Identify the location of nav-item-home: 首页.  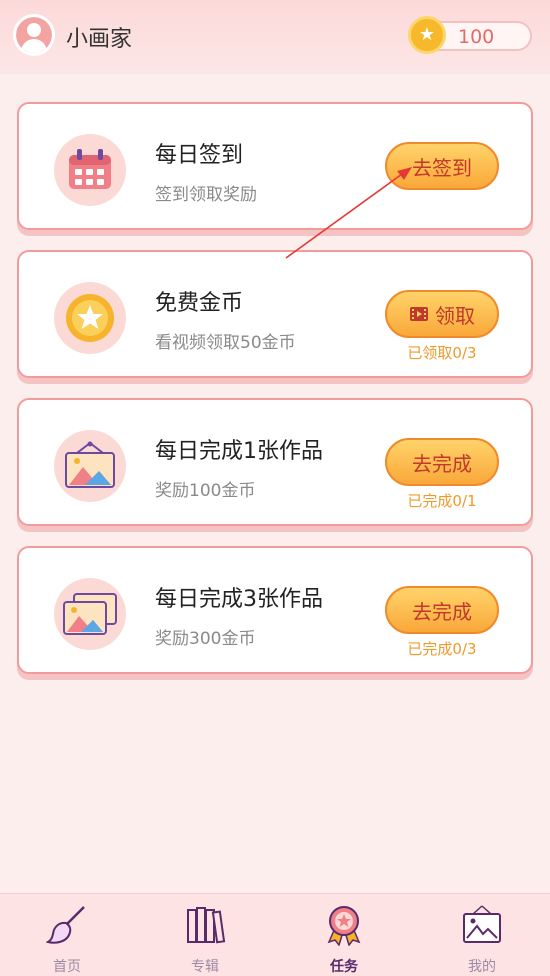
(67, 935).